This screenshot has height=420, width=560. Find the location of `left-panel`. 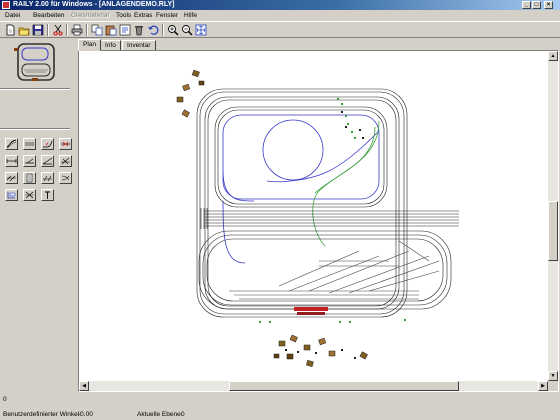

left-panel is located at coordinates (36, 216).